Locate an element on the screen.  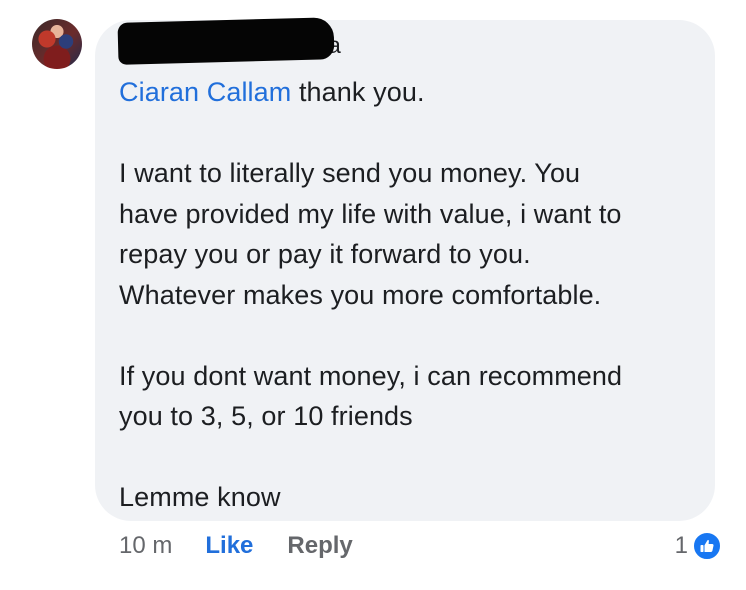
timestamp: 10 m is located at coordinates (145, 546).